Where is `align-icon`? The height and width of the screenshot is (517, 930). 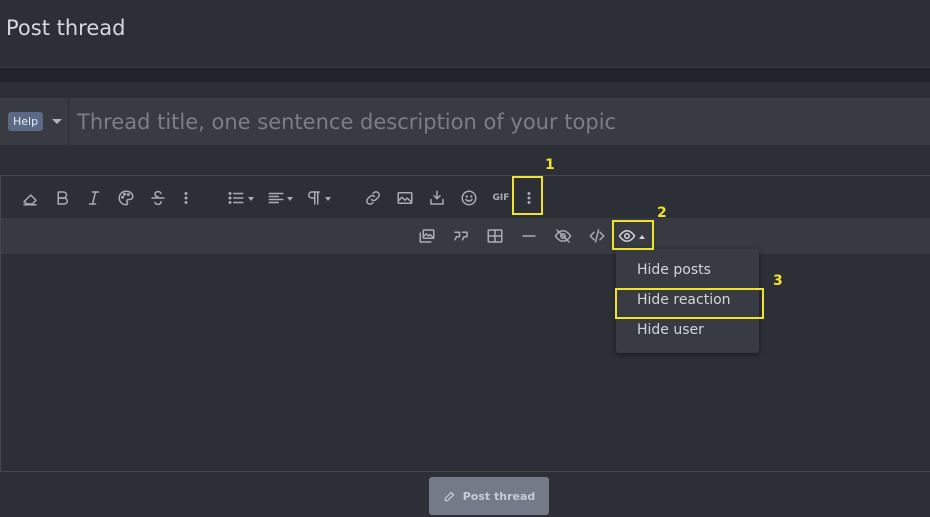
align-icon is located at coordinates (276, 198).